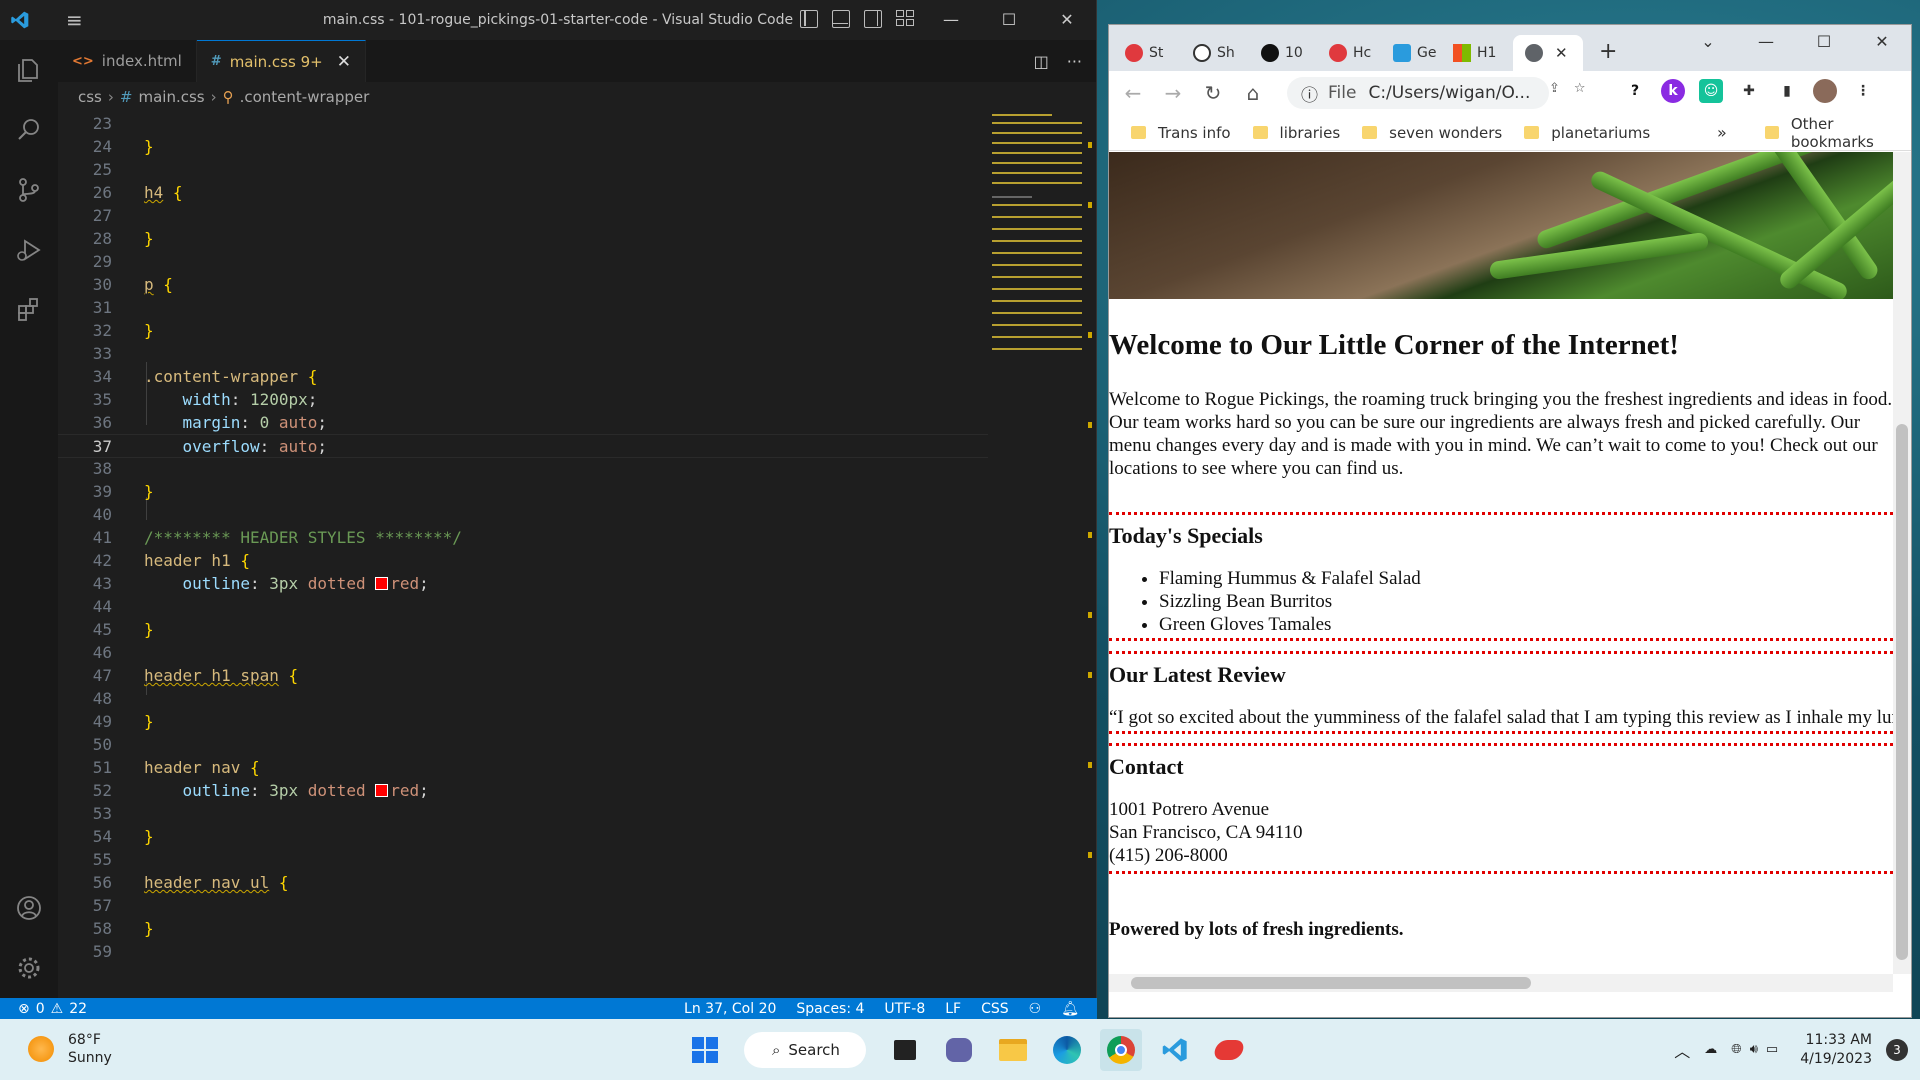 Image resolution: width=1920 pixels, height=1080 pixels. I want to click on volume-icon: 🔊︎, so click(1754, 1049).